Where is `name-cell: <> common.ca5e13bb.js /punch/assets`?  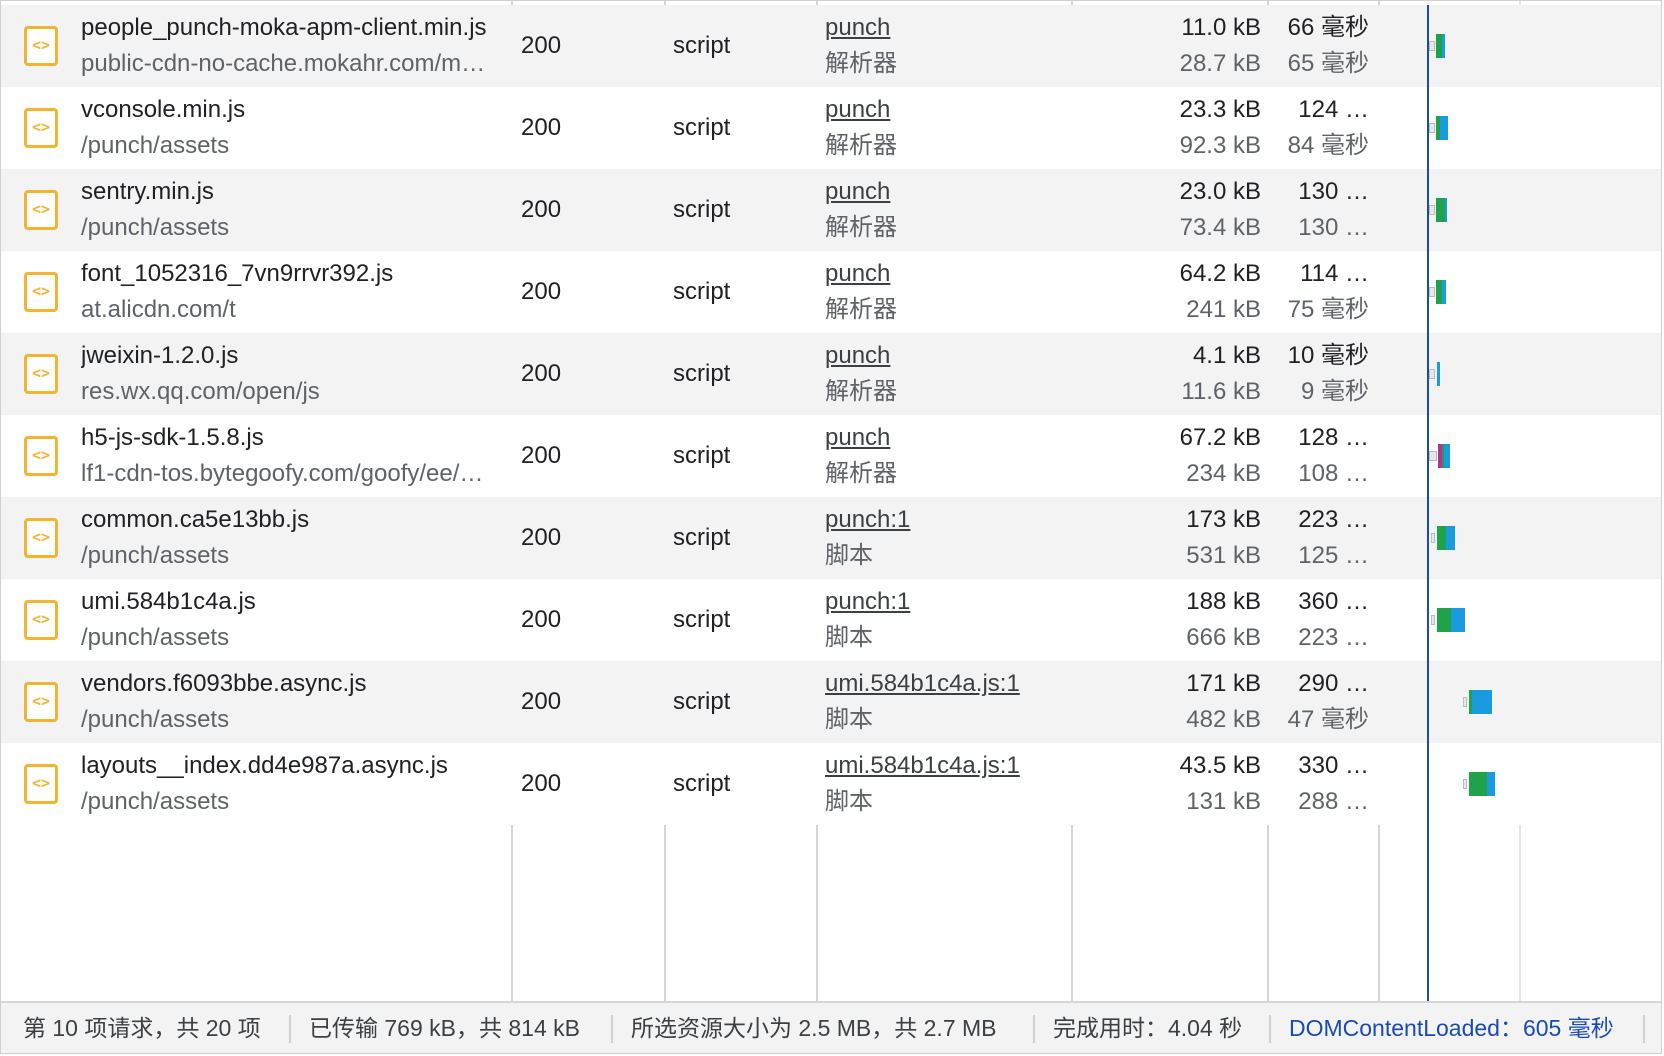
name-cell: <> common.ca5e13bb.js /punch/assets is located at coordinates (256, 538).